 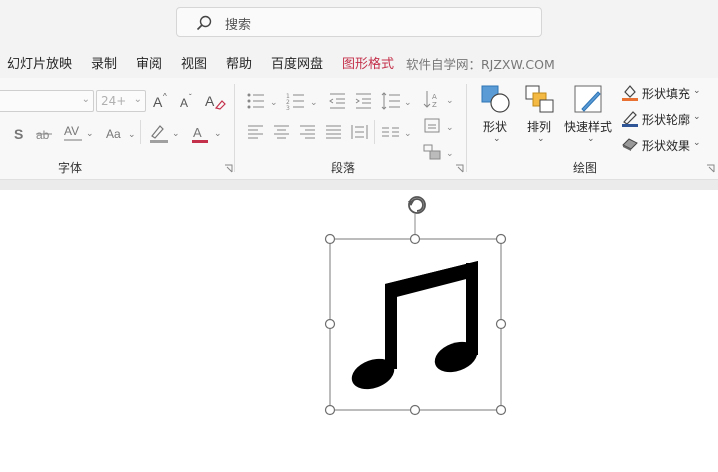 What do you see at coordinates (228, 168) in the screenshot?
I see `font-dialog-launcher-icon` at bounding box center [228, 168].